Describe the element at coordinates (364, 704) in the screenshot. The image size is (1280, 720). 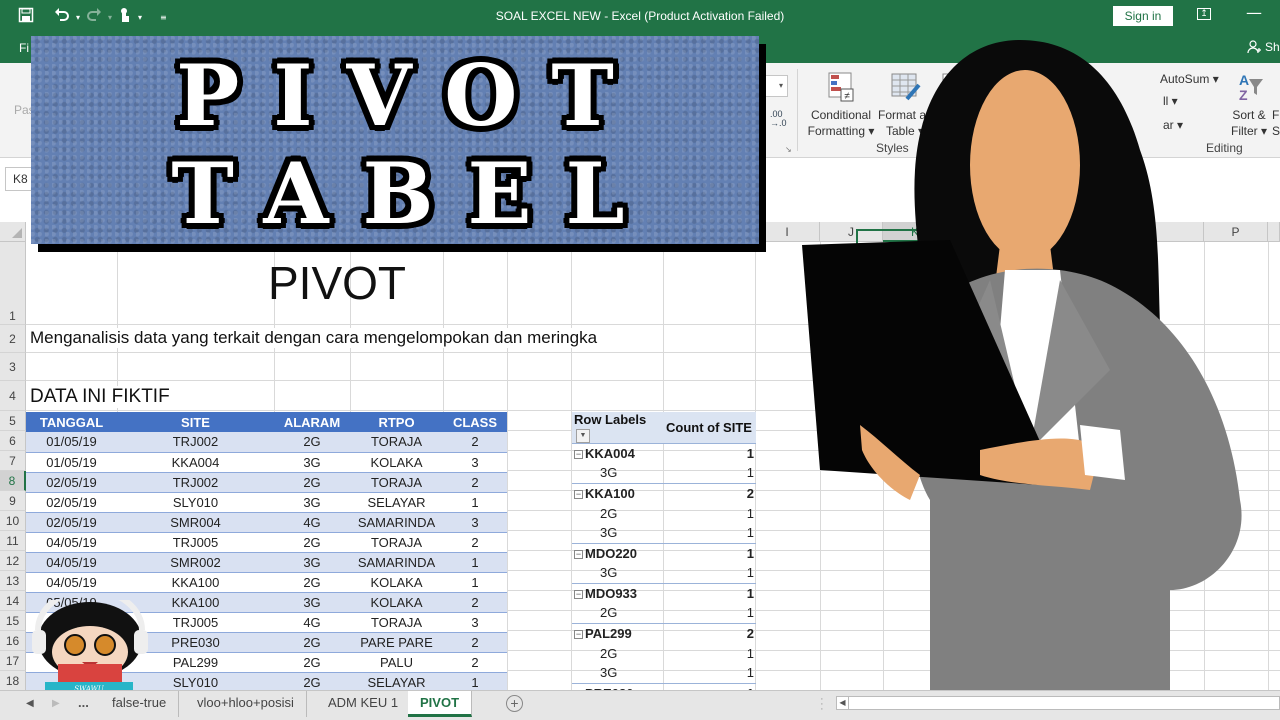
I see `sheet-tab-adm-keu-1: ADM KEU 1` at that location.